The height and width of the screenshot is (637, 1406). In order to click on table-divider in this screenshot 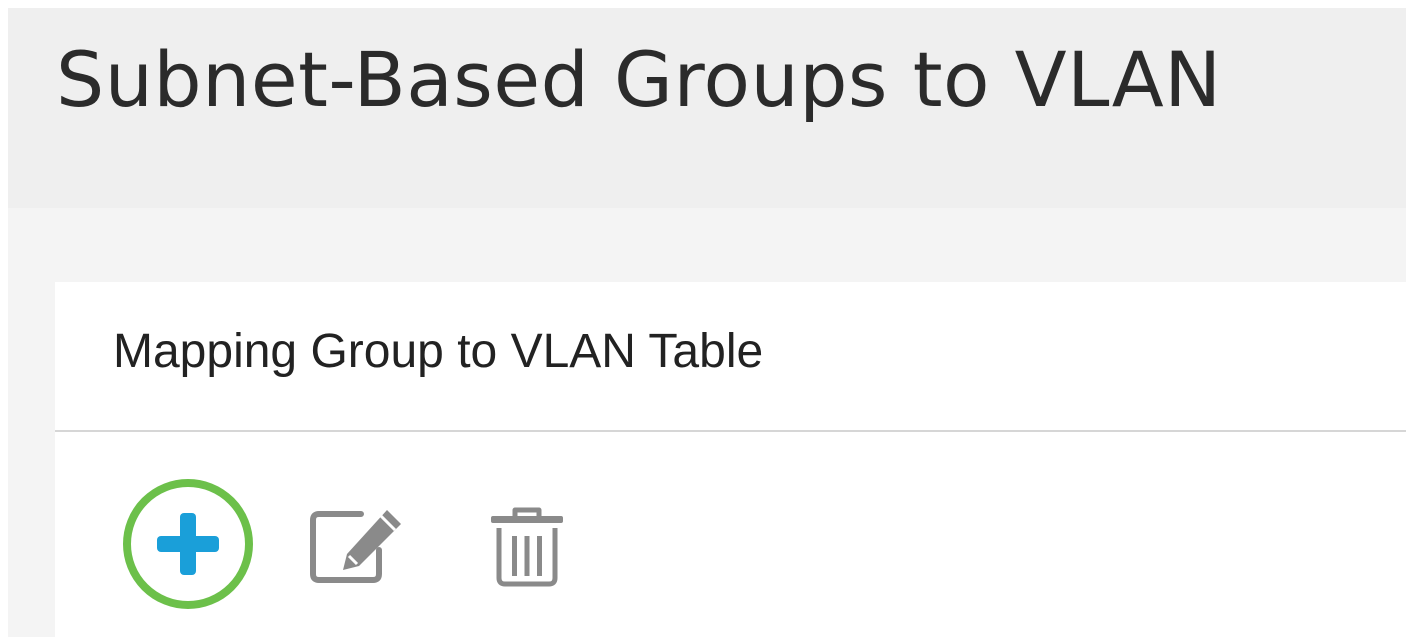, I will do `click(730, 431)`.